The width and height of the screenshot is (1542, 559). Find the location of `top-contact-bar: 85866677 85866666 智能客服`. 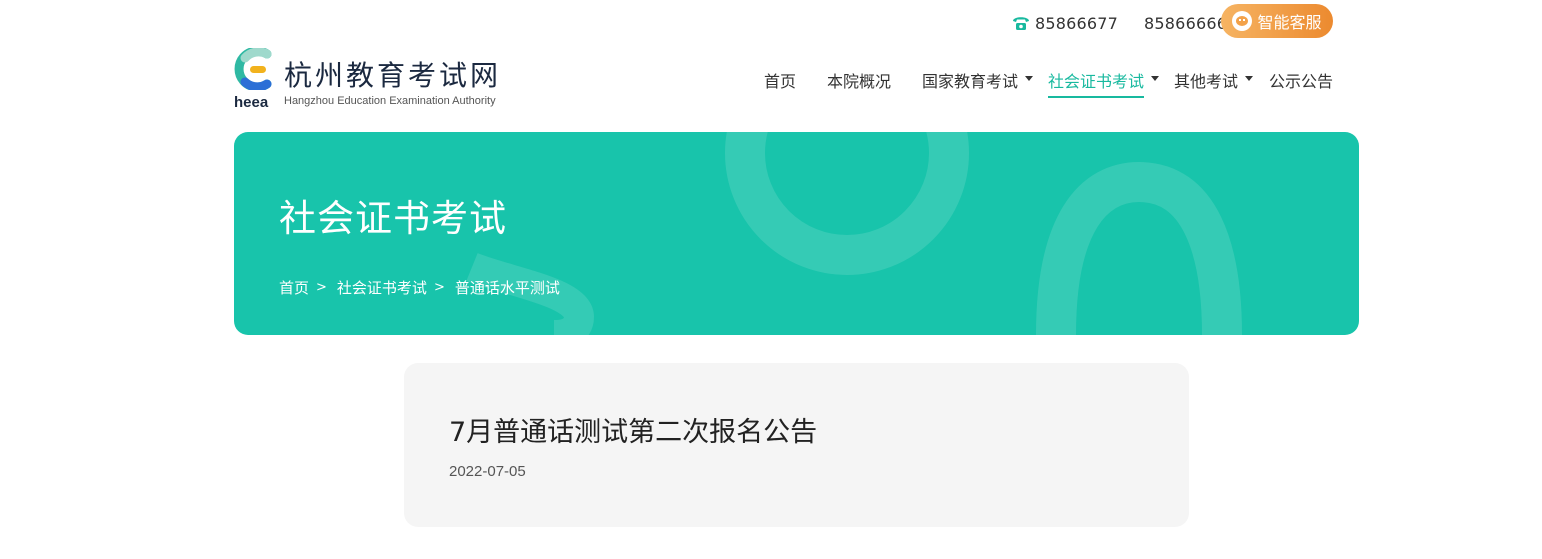

top-contact-bar: 85866677 85866666 智能客服 is located at coordinates (771, 22).